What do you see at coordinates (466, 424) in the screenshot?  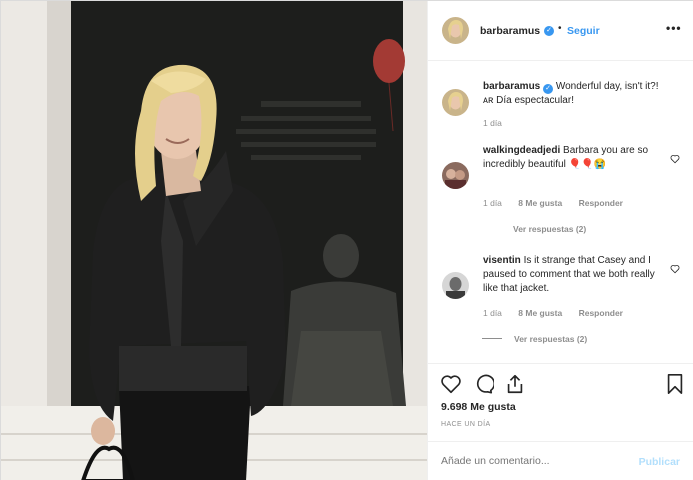 I see `post-timestamp: HACE UN DÍA` at bounding box center [466, 424].